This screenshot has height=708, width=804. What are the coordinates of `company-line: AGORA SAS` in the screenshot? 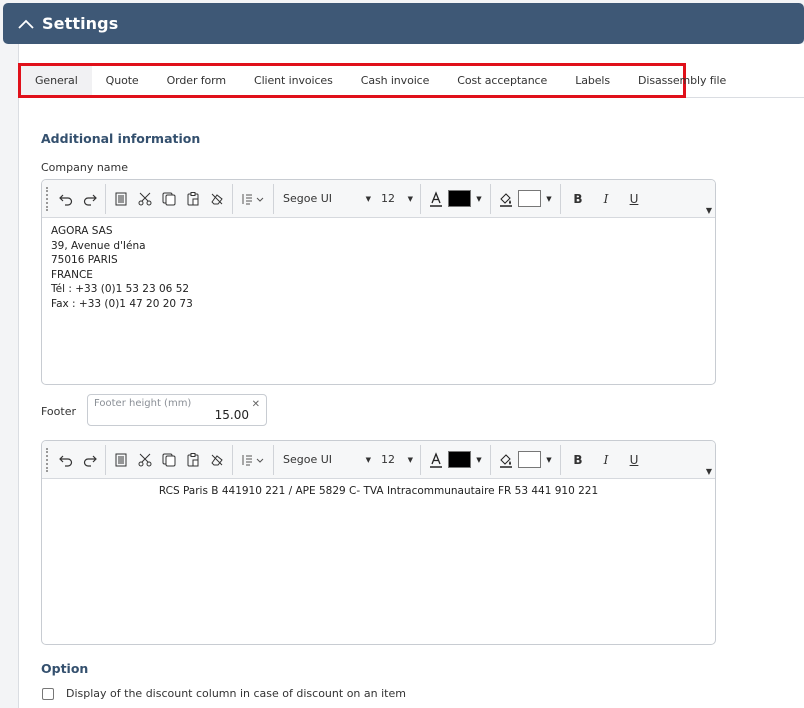 It's located at (82, 231).